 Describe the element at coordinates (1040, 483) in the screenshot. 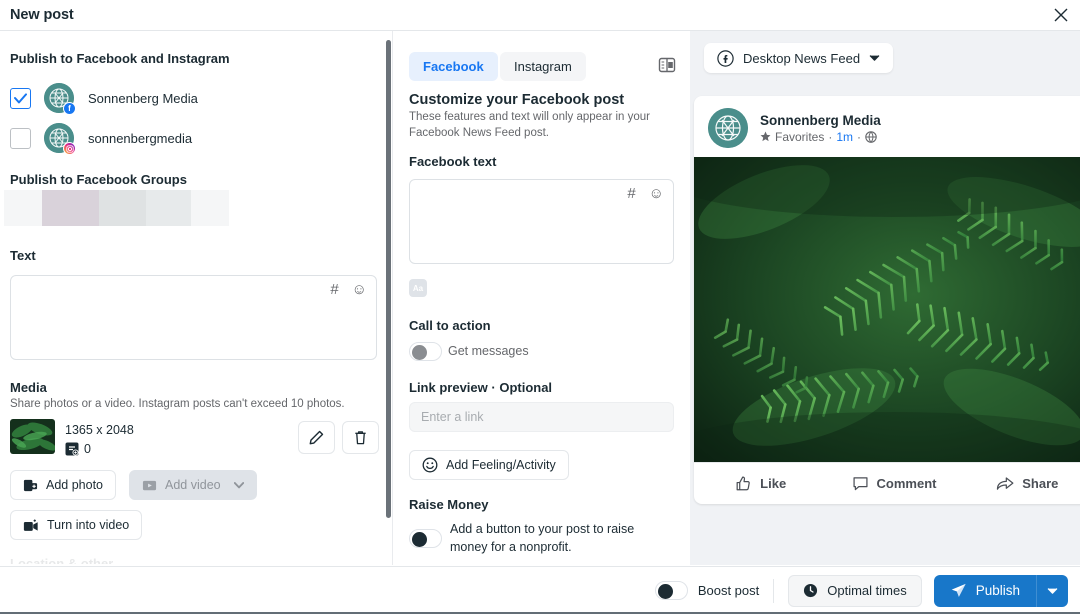

I see `share-label: Share` at that location.